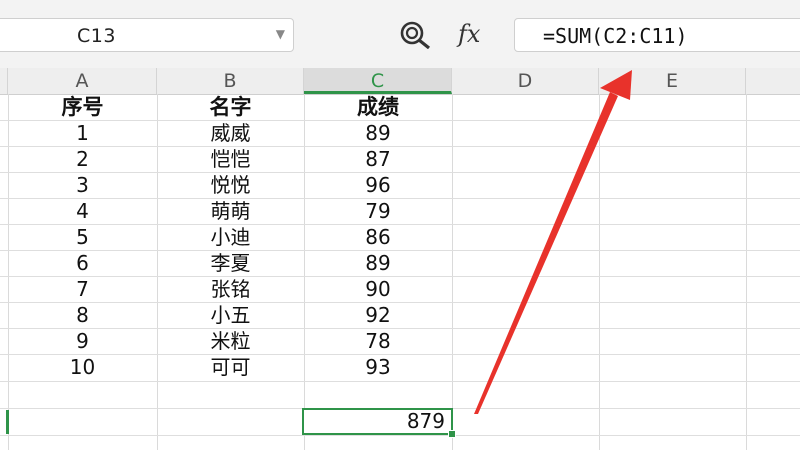 The height and width of the screenshot is (450, 800). Describe the element at coordinates (82, 107) in the screenshot. I see `header-cell-index: 序号` at that location.